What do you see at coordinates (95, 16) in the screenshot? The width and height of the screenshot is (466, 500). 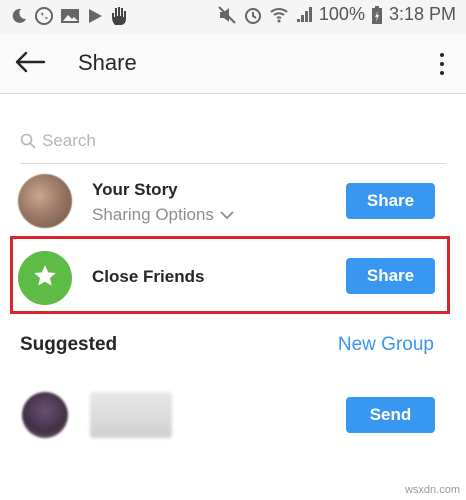 I see `play-store-icon` at bounding box center [95, 16].